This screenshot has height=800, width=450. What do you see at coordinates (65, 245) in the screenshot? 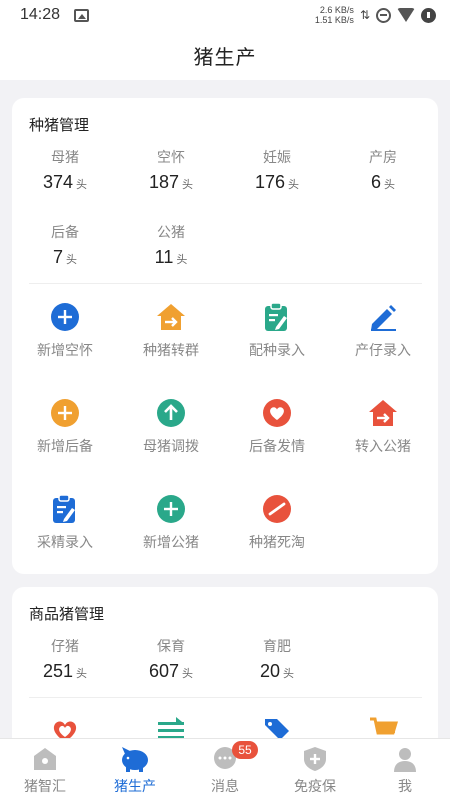
I see `stat-reserve: 后备 7头` at bounding box center [65, 245].